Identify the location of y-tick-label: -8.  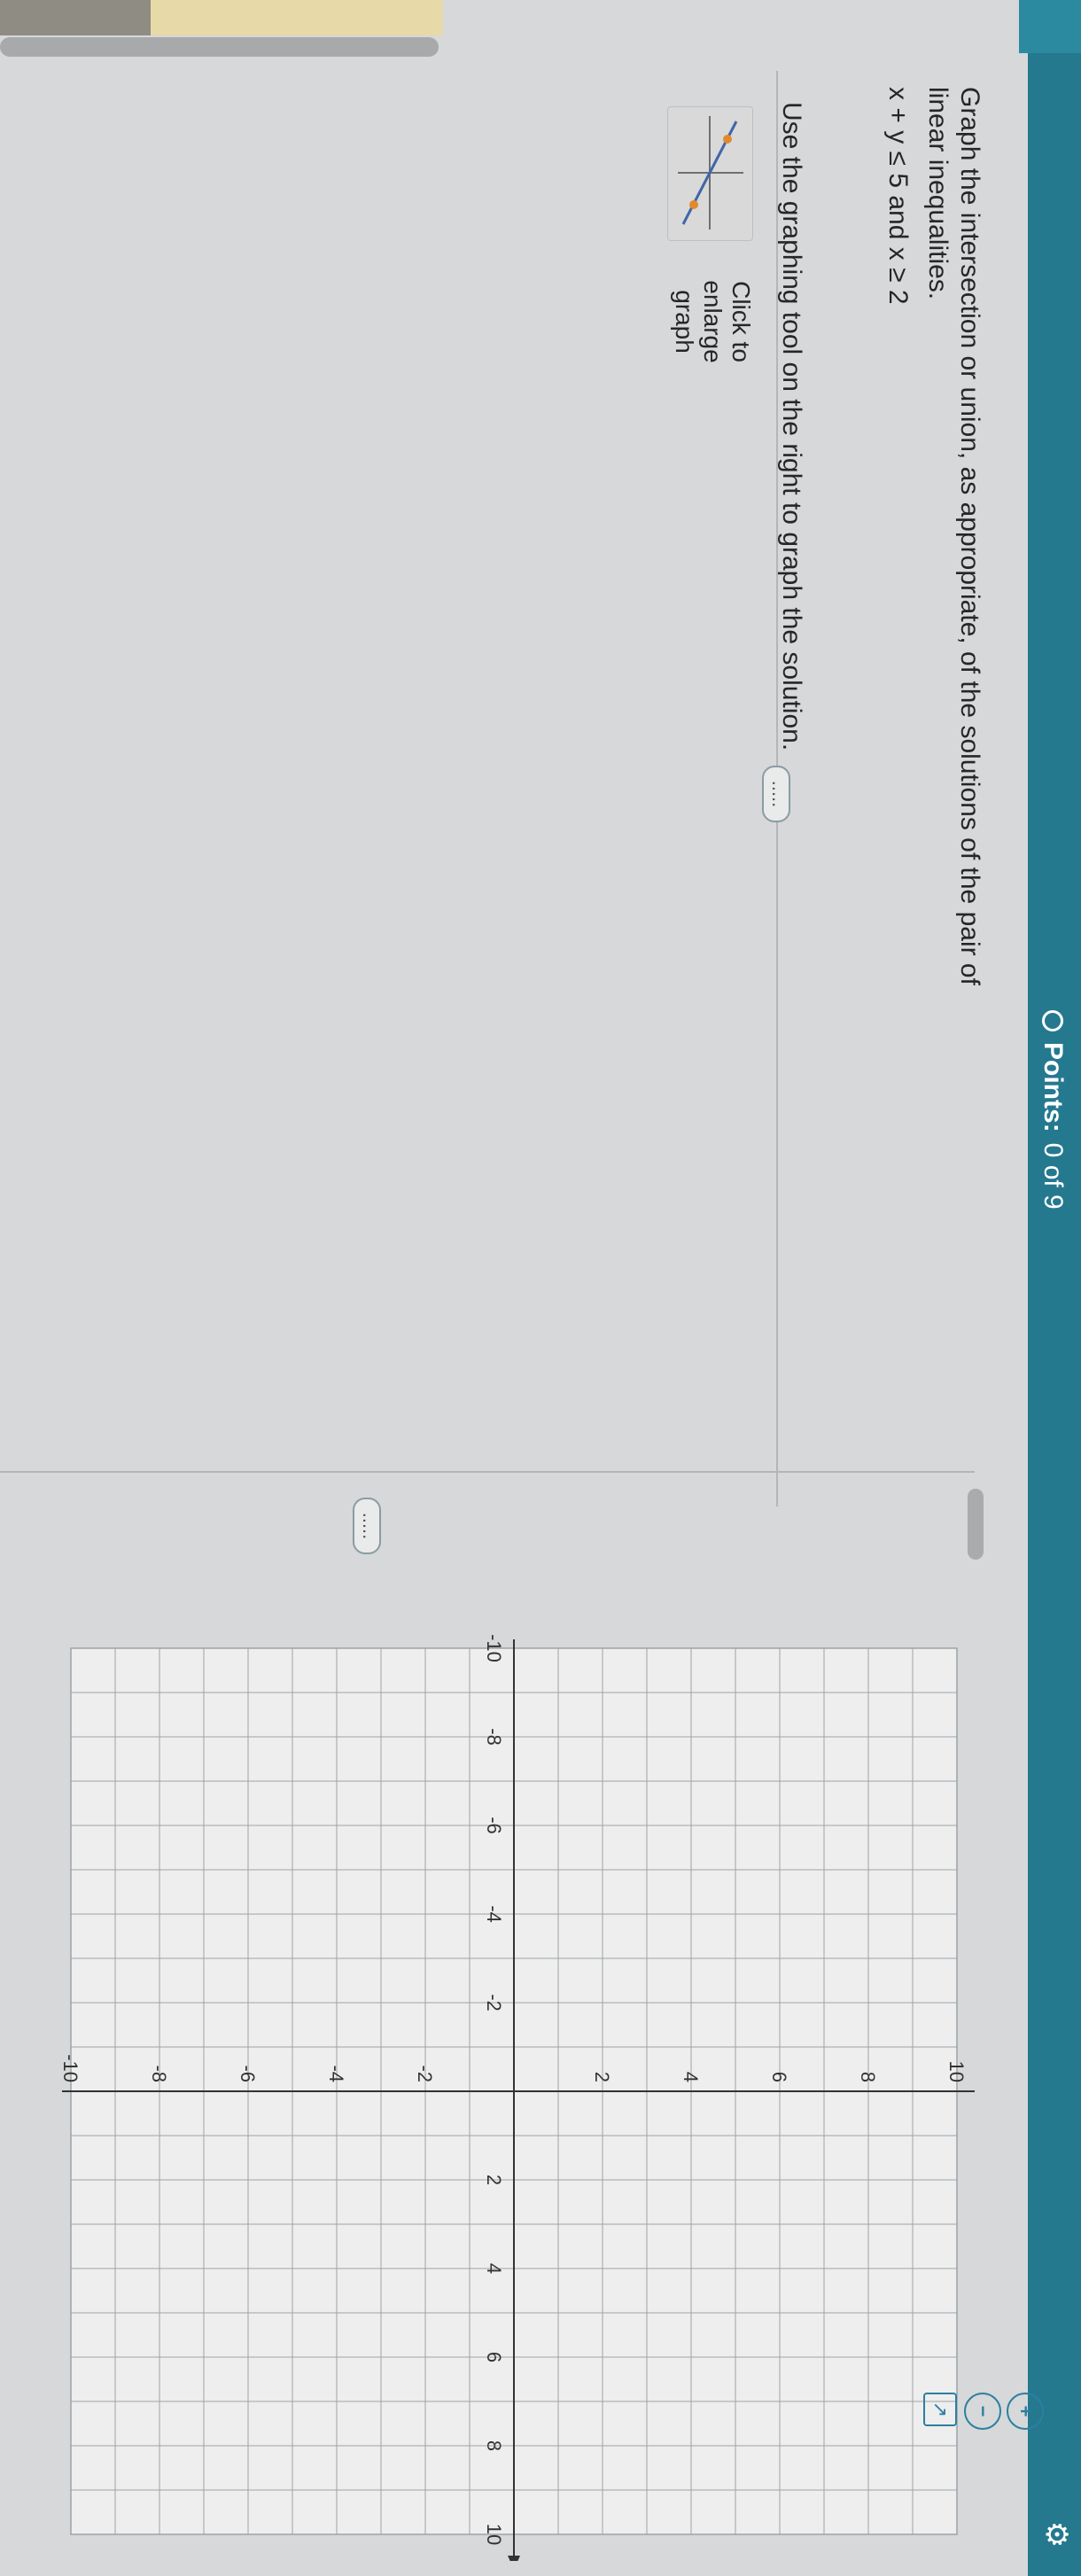
(159, 2074).